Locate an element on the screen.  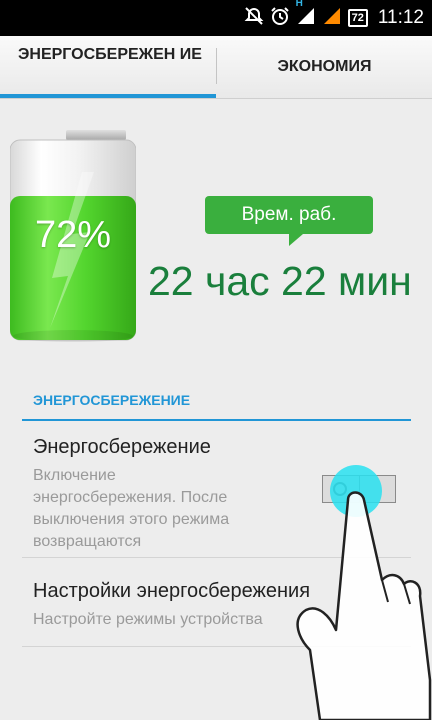
alarm-off-icon is located at coordinates (254, 18).